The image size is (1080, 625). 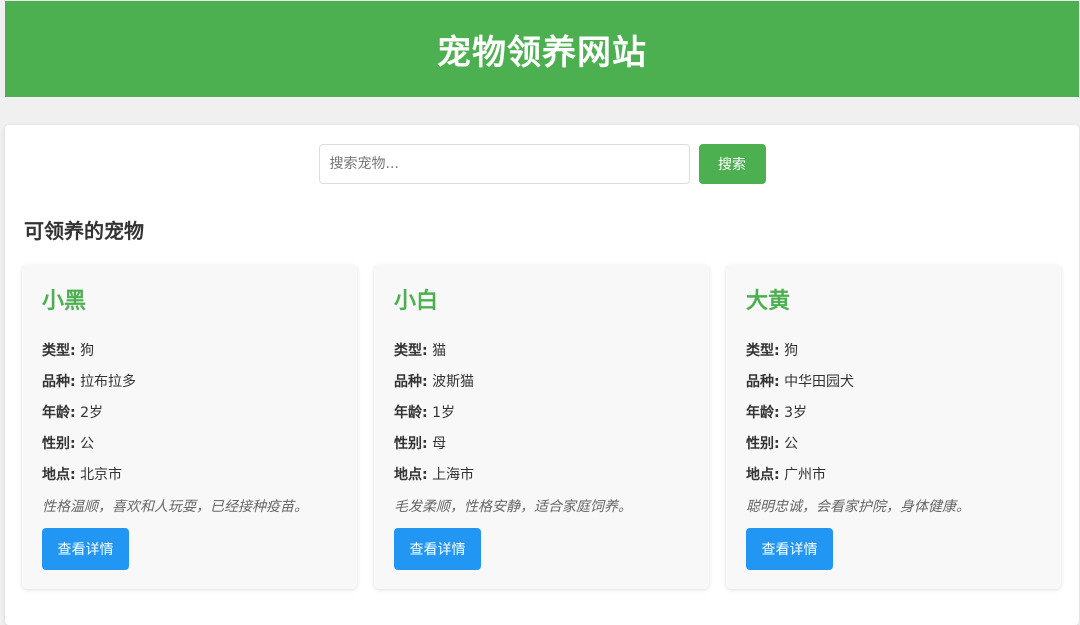 What do you see at coordinates (768, 301) in the screenshot?
I see `pet-name: 大黄` at bounding box center [768, 301].